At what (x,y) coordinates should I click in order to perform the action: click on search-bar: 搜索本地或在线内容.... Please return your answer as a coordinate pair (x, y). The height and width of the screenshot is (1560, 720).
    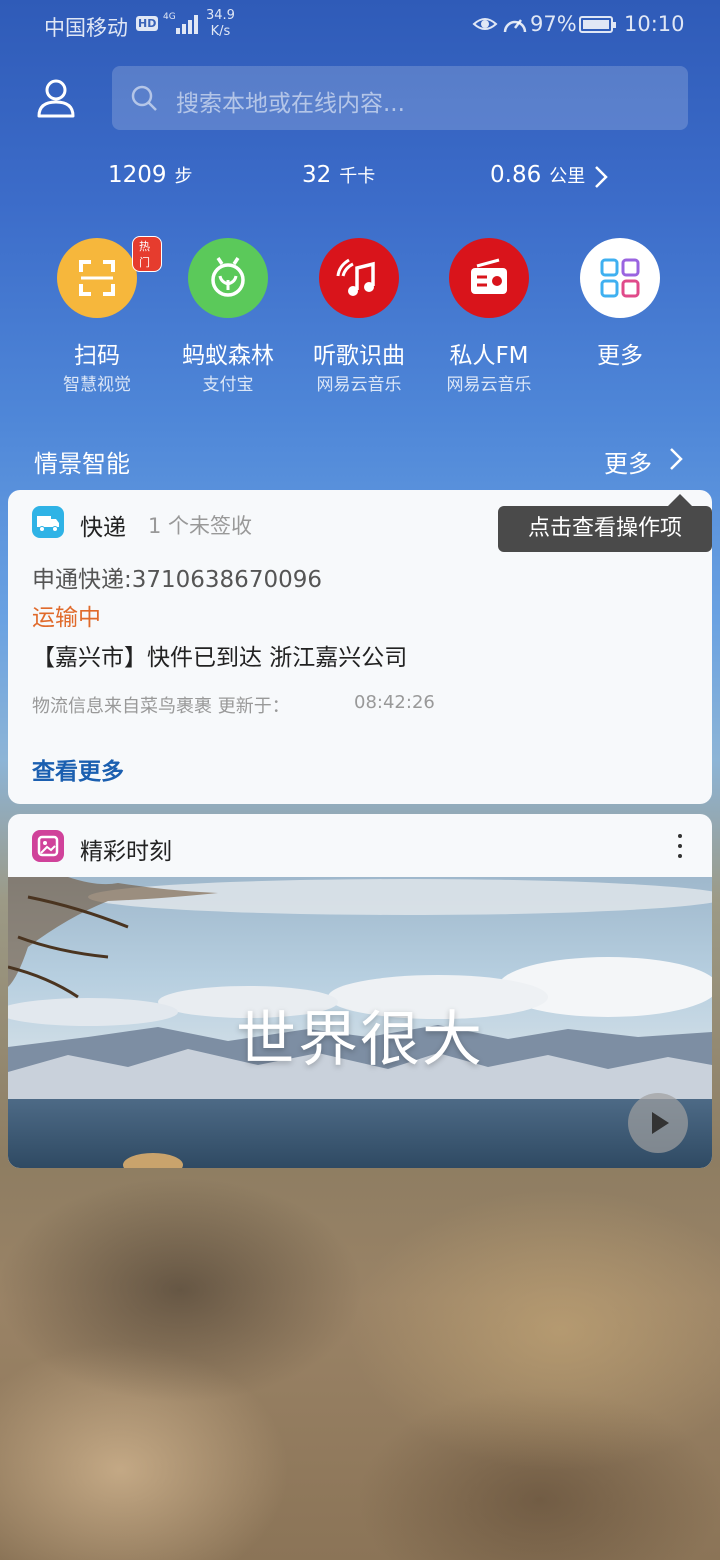
    Looking at the image, I should click on (400, 98).